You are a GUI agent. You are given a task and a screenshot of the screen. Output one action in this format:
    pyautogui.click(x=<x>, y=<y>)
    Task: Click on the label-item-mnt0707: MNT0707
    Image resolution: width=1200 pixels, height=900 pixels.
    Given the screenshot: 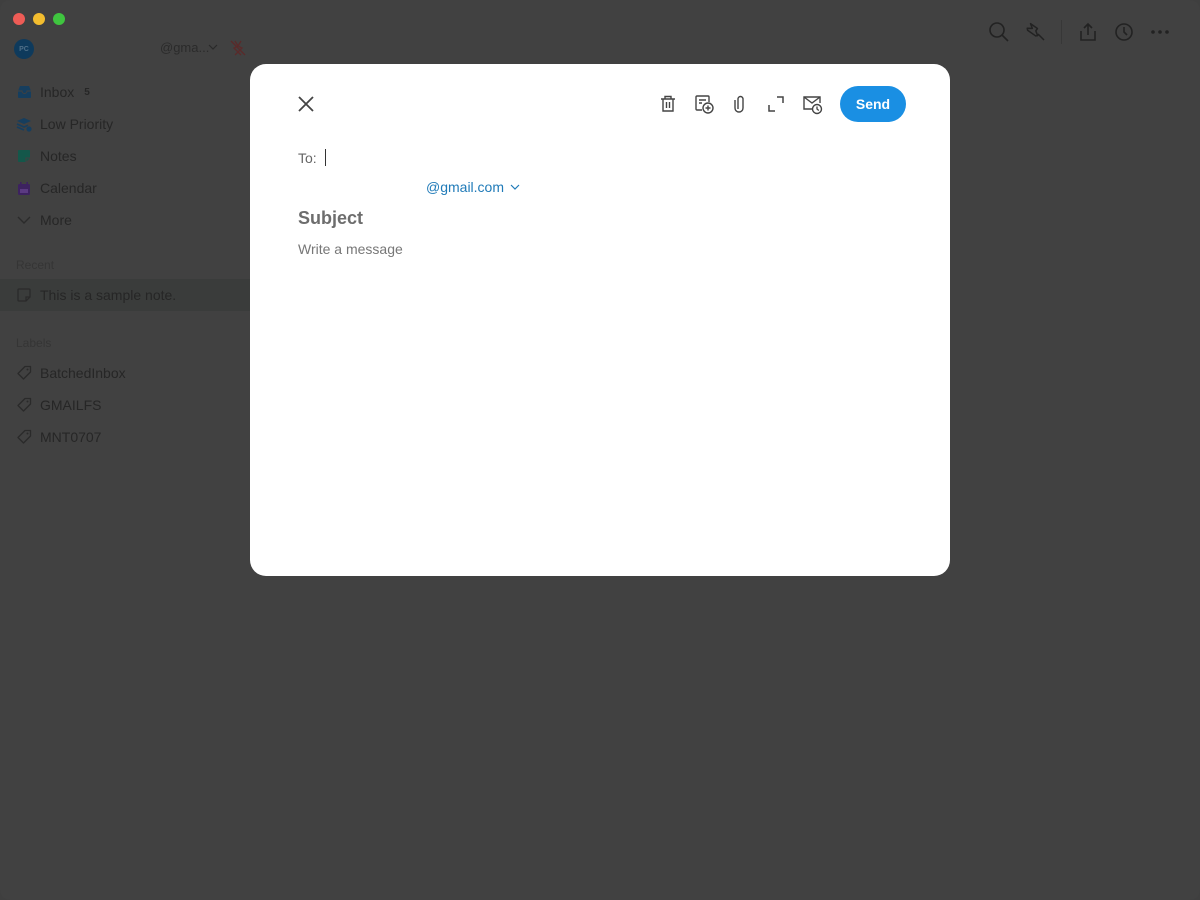 What is the action you would take?
    pyautogui.click(x=125, y=437)
    